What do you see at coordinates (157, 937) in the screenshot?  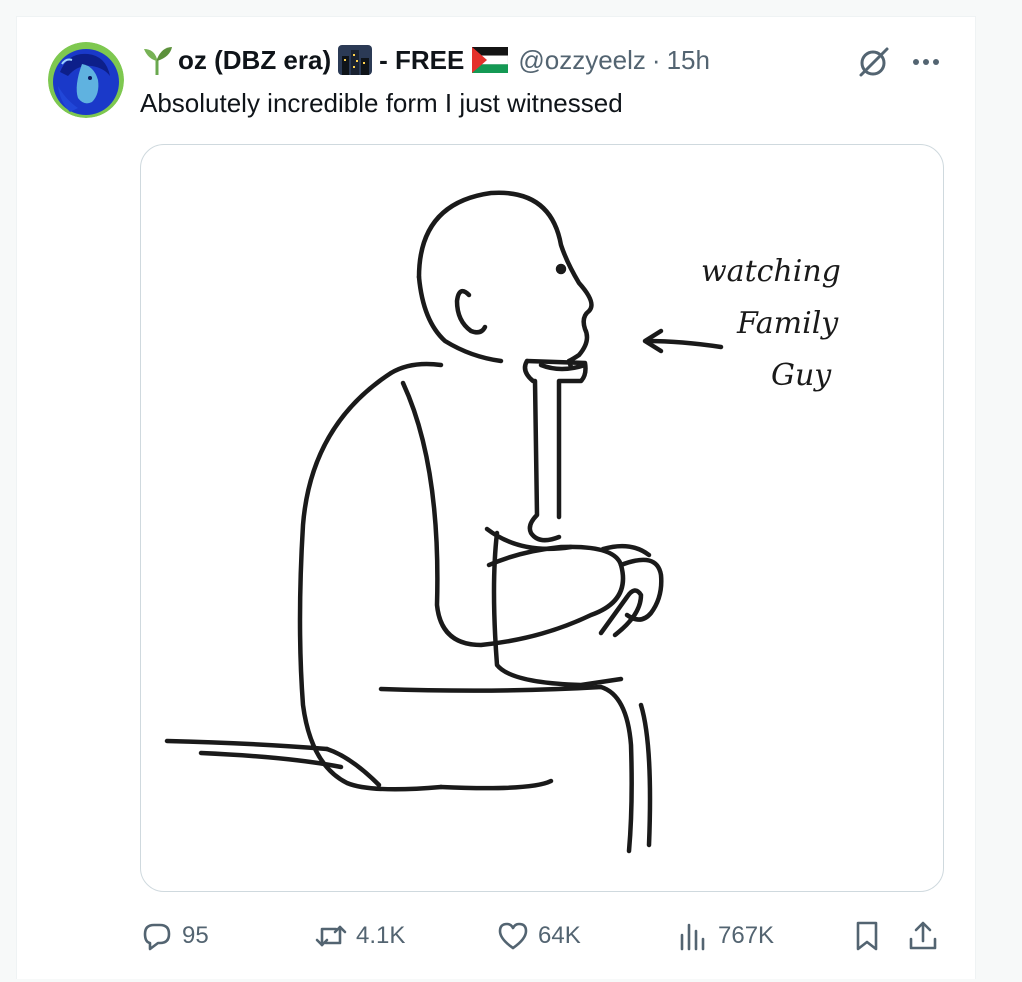 I see `reply-icon` at bounding box center [157, 937].